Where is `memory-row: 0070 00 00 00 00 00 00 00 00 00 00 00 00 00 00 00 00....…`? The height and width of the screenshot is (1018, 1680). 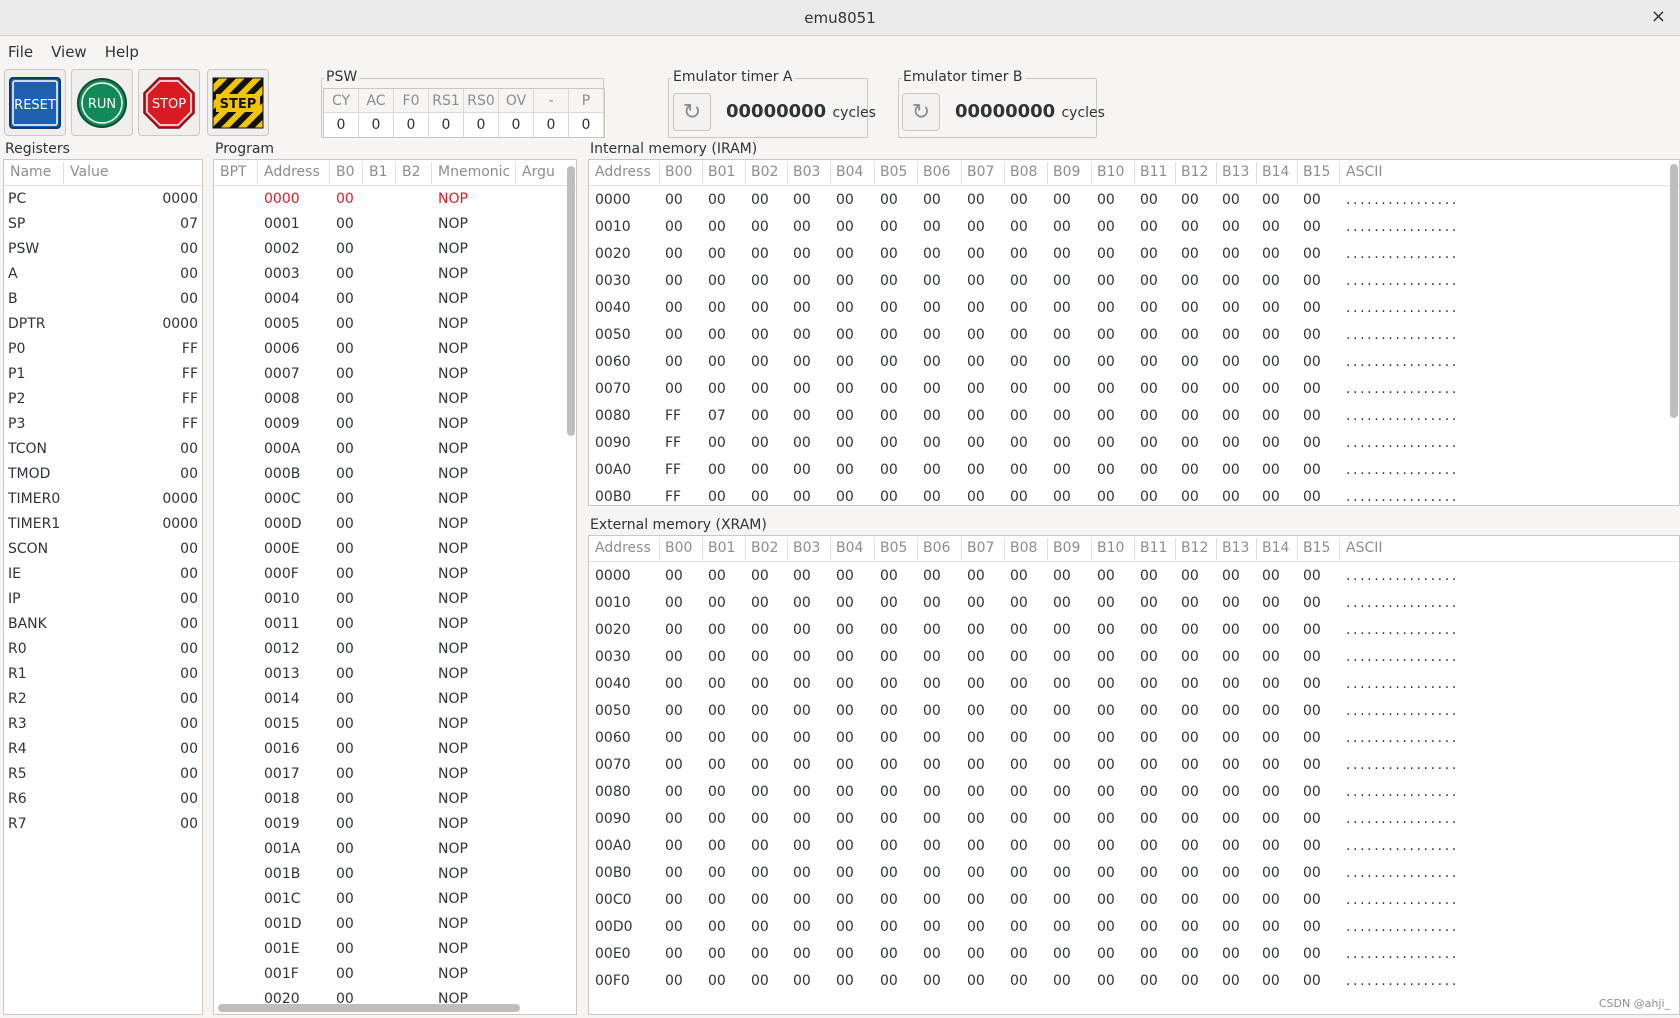
memory-row: 0070 00 00 00 00 00 00 00 00 00 00 00 00 00 00 00 00....… is located at coordinates (1134, 766).